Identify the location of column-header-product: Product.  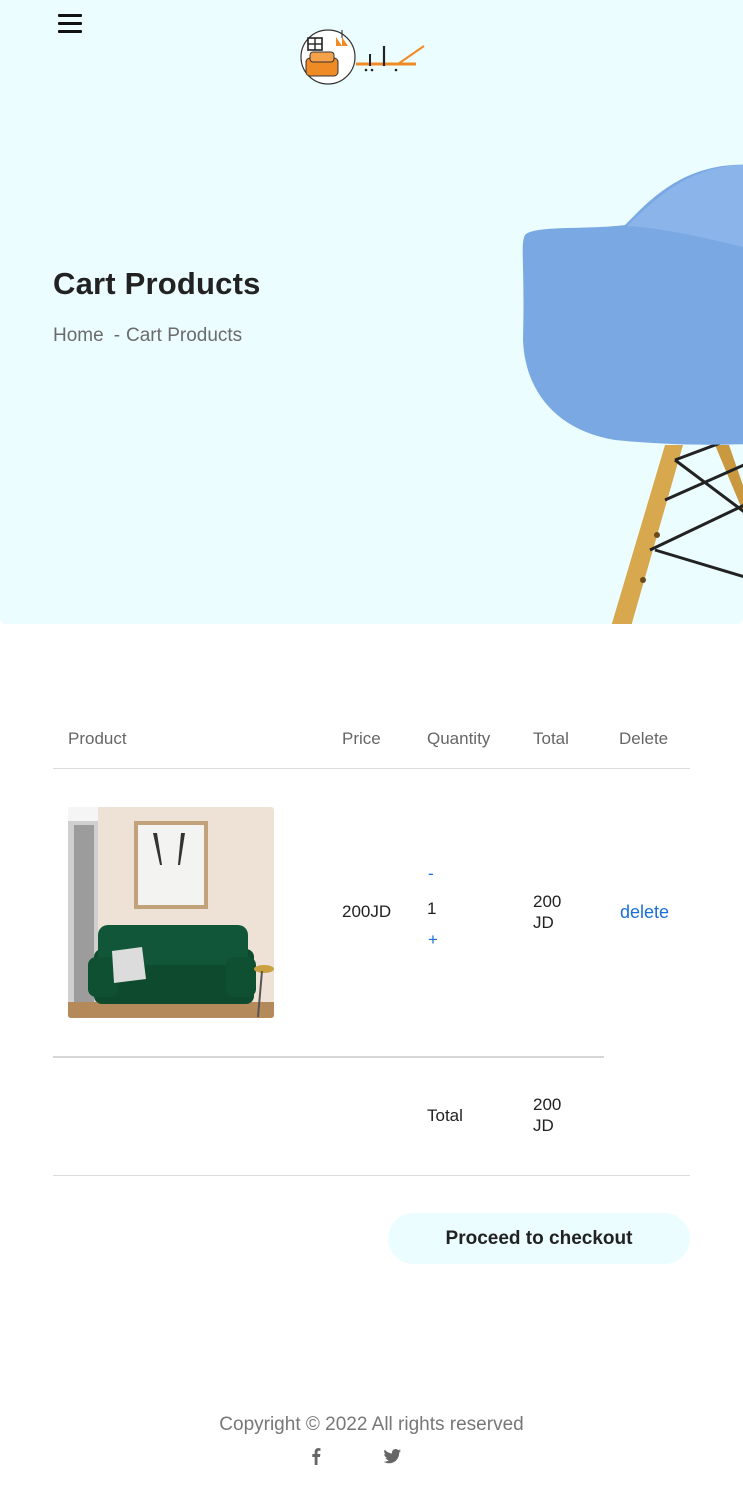
(97, 738).